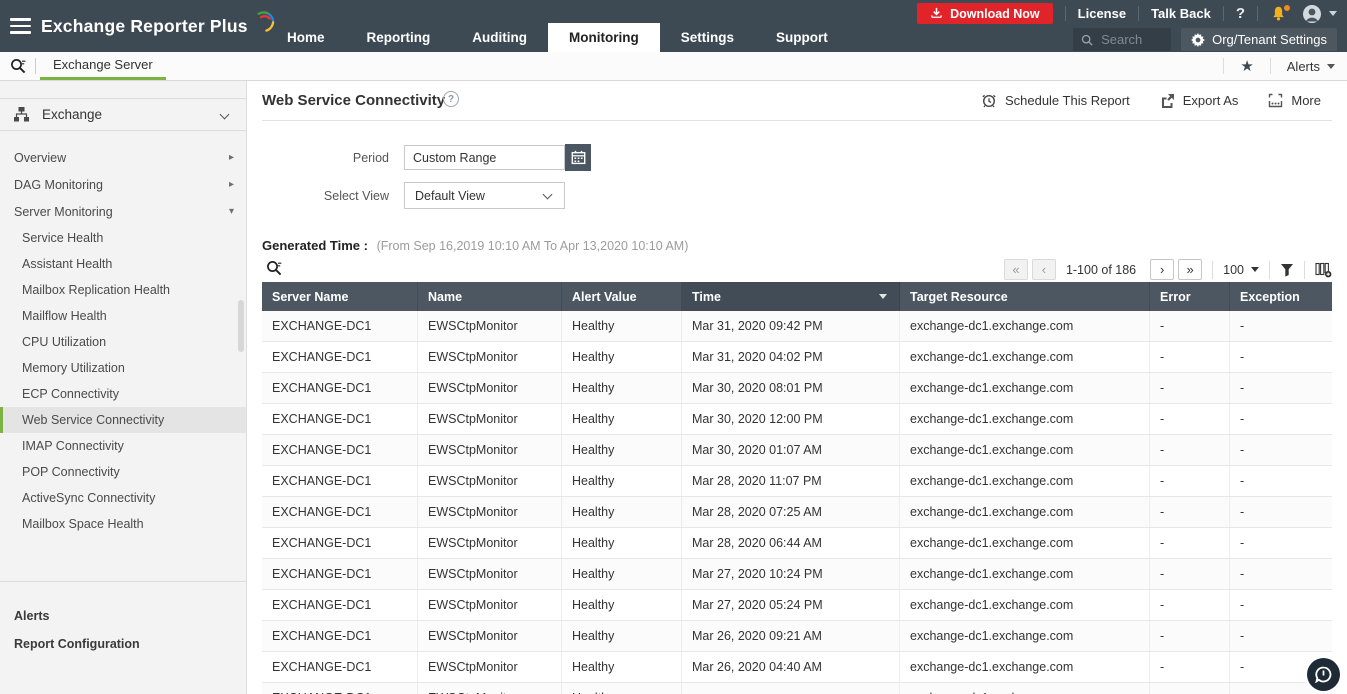 Image resolution: width=1347 pixels, height=694 pixels. Describe the element at coordinates (1312, 13) in the screenshot. I see `avatar-icon` at that location.